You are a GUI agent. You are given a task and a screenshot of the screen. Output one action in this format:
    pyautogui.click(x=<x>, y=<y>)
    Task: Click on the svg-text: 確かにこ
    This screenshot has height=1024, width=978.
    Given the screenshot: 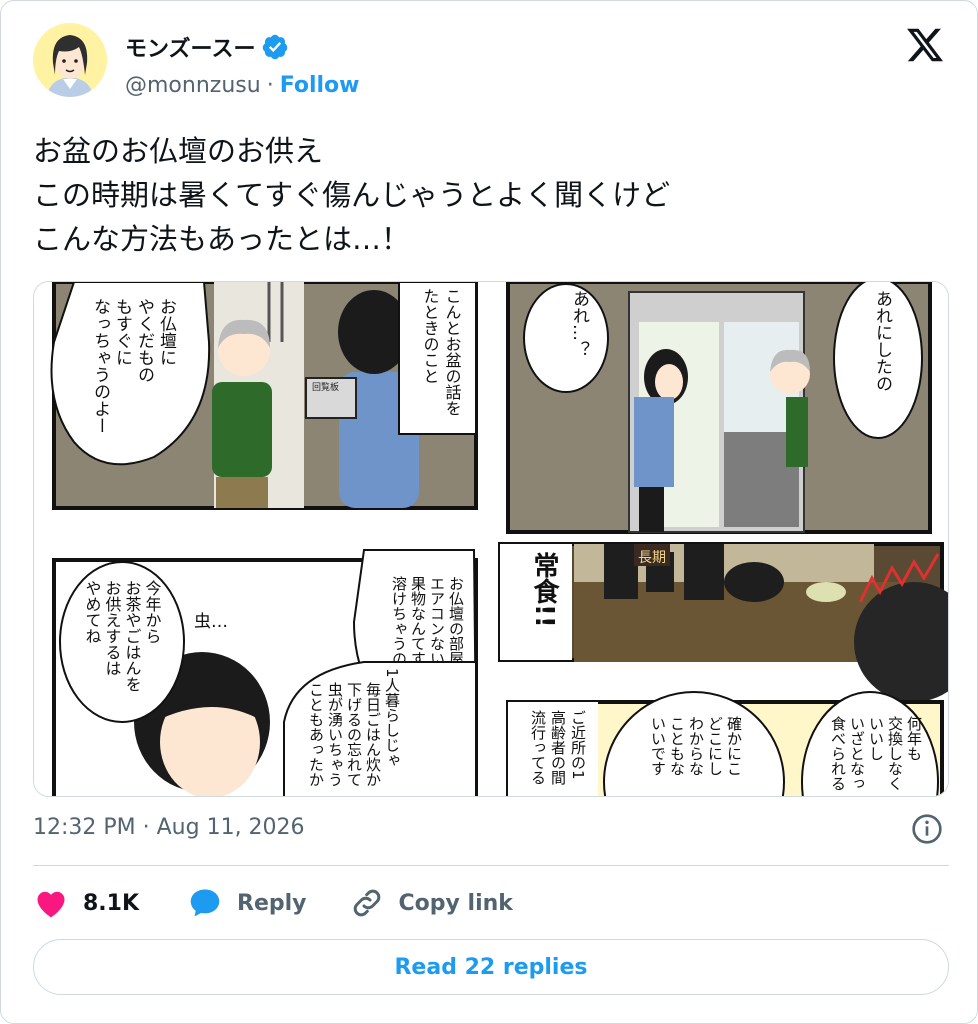 What is the action you would take?
    pyautogui.click(x=734, y=746)
    